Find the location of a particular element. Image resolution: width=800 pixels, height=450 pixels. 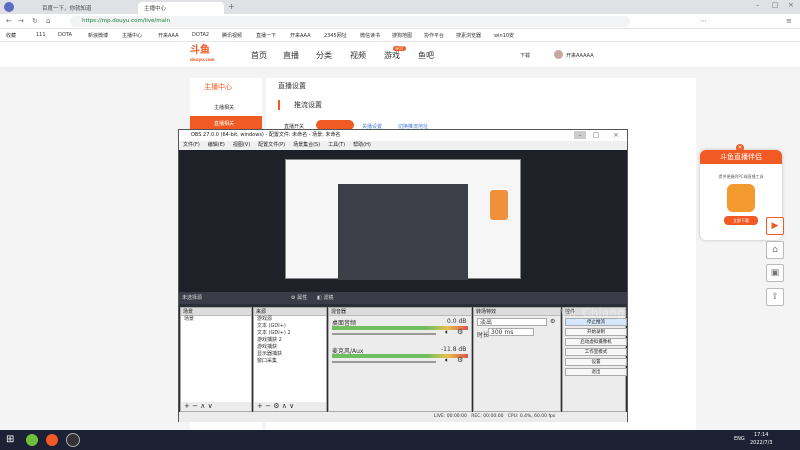

download-link: 下载 is located at coordinates (525, 55).